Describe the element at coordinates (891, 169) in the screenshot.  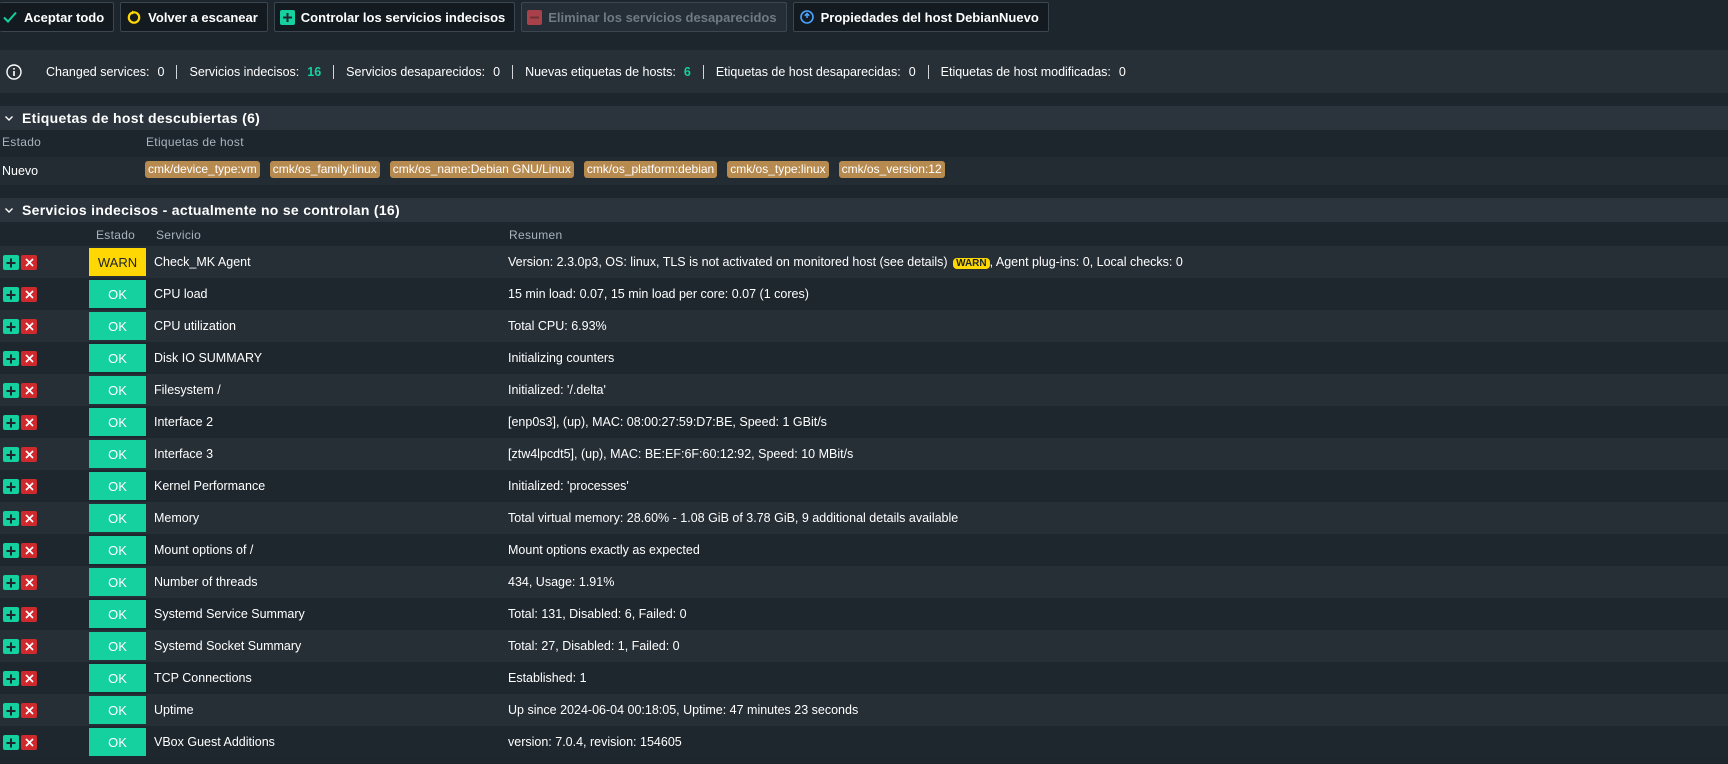
I see `host-label-tag: cmk/os_version:12` at that location.